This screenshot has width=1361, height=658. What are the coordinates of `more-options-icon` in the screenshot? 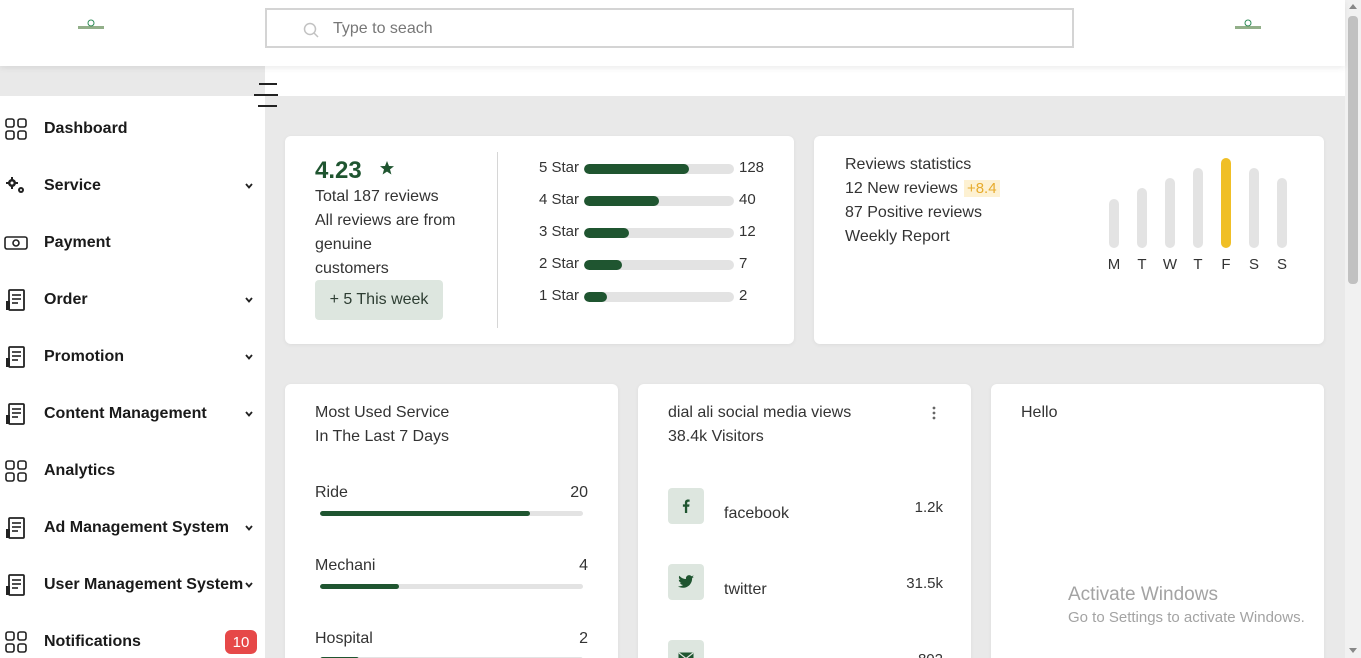 It's located at (934, 413).